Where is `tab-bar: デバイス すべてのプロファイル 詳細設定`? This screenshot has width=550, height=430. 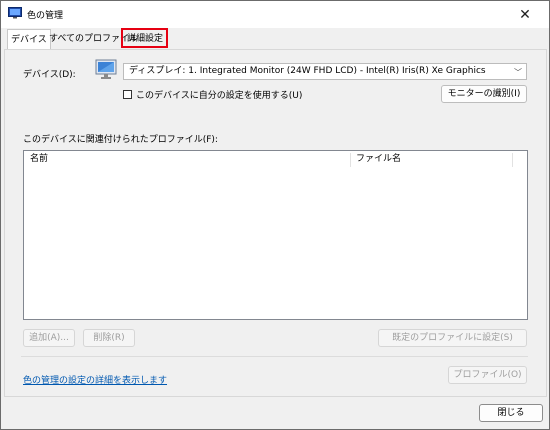
tab-bar: デバイス すべてのプロファイル 詳細設定 is located at coordinates (275, 39).